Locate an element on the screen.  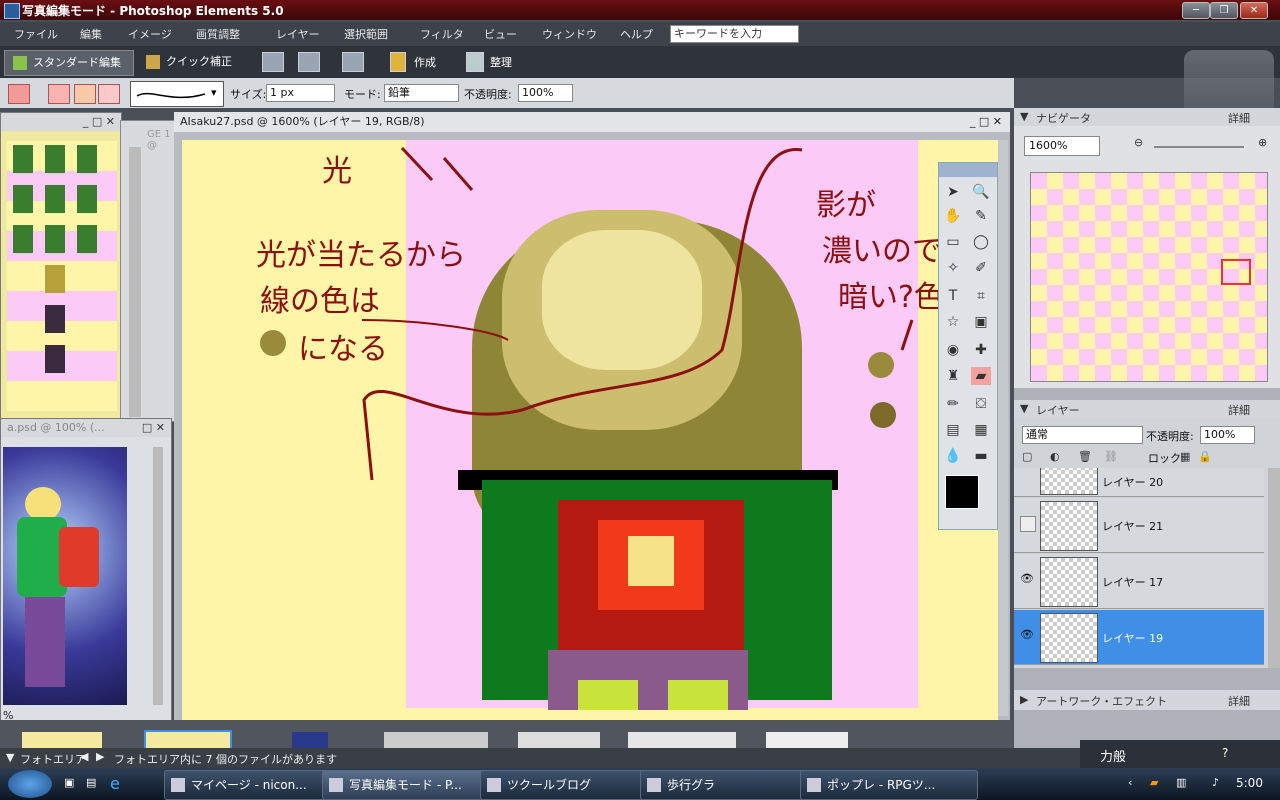
tab-standard-edit: スタンダード編集 is located at coordinates (69, 63).